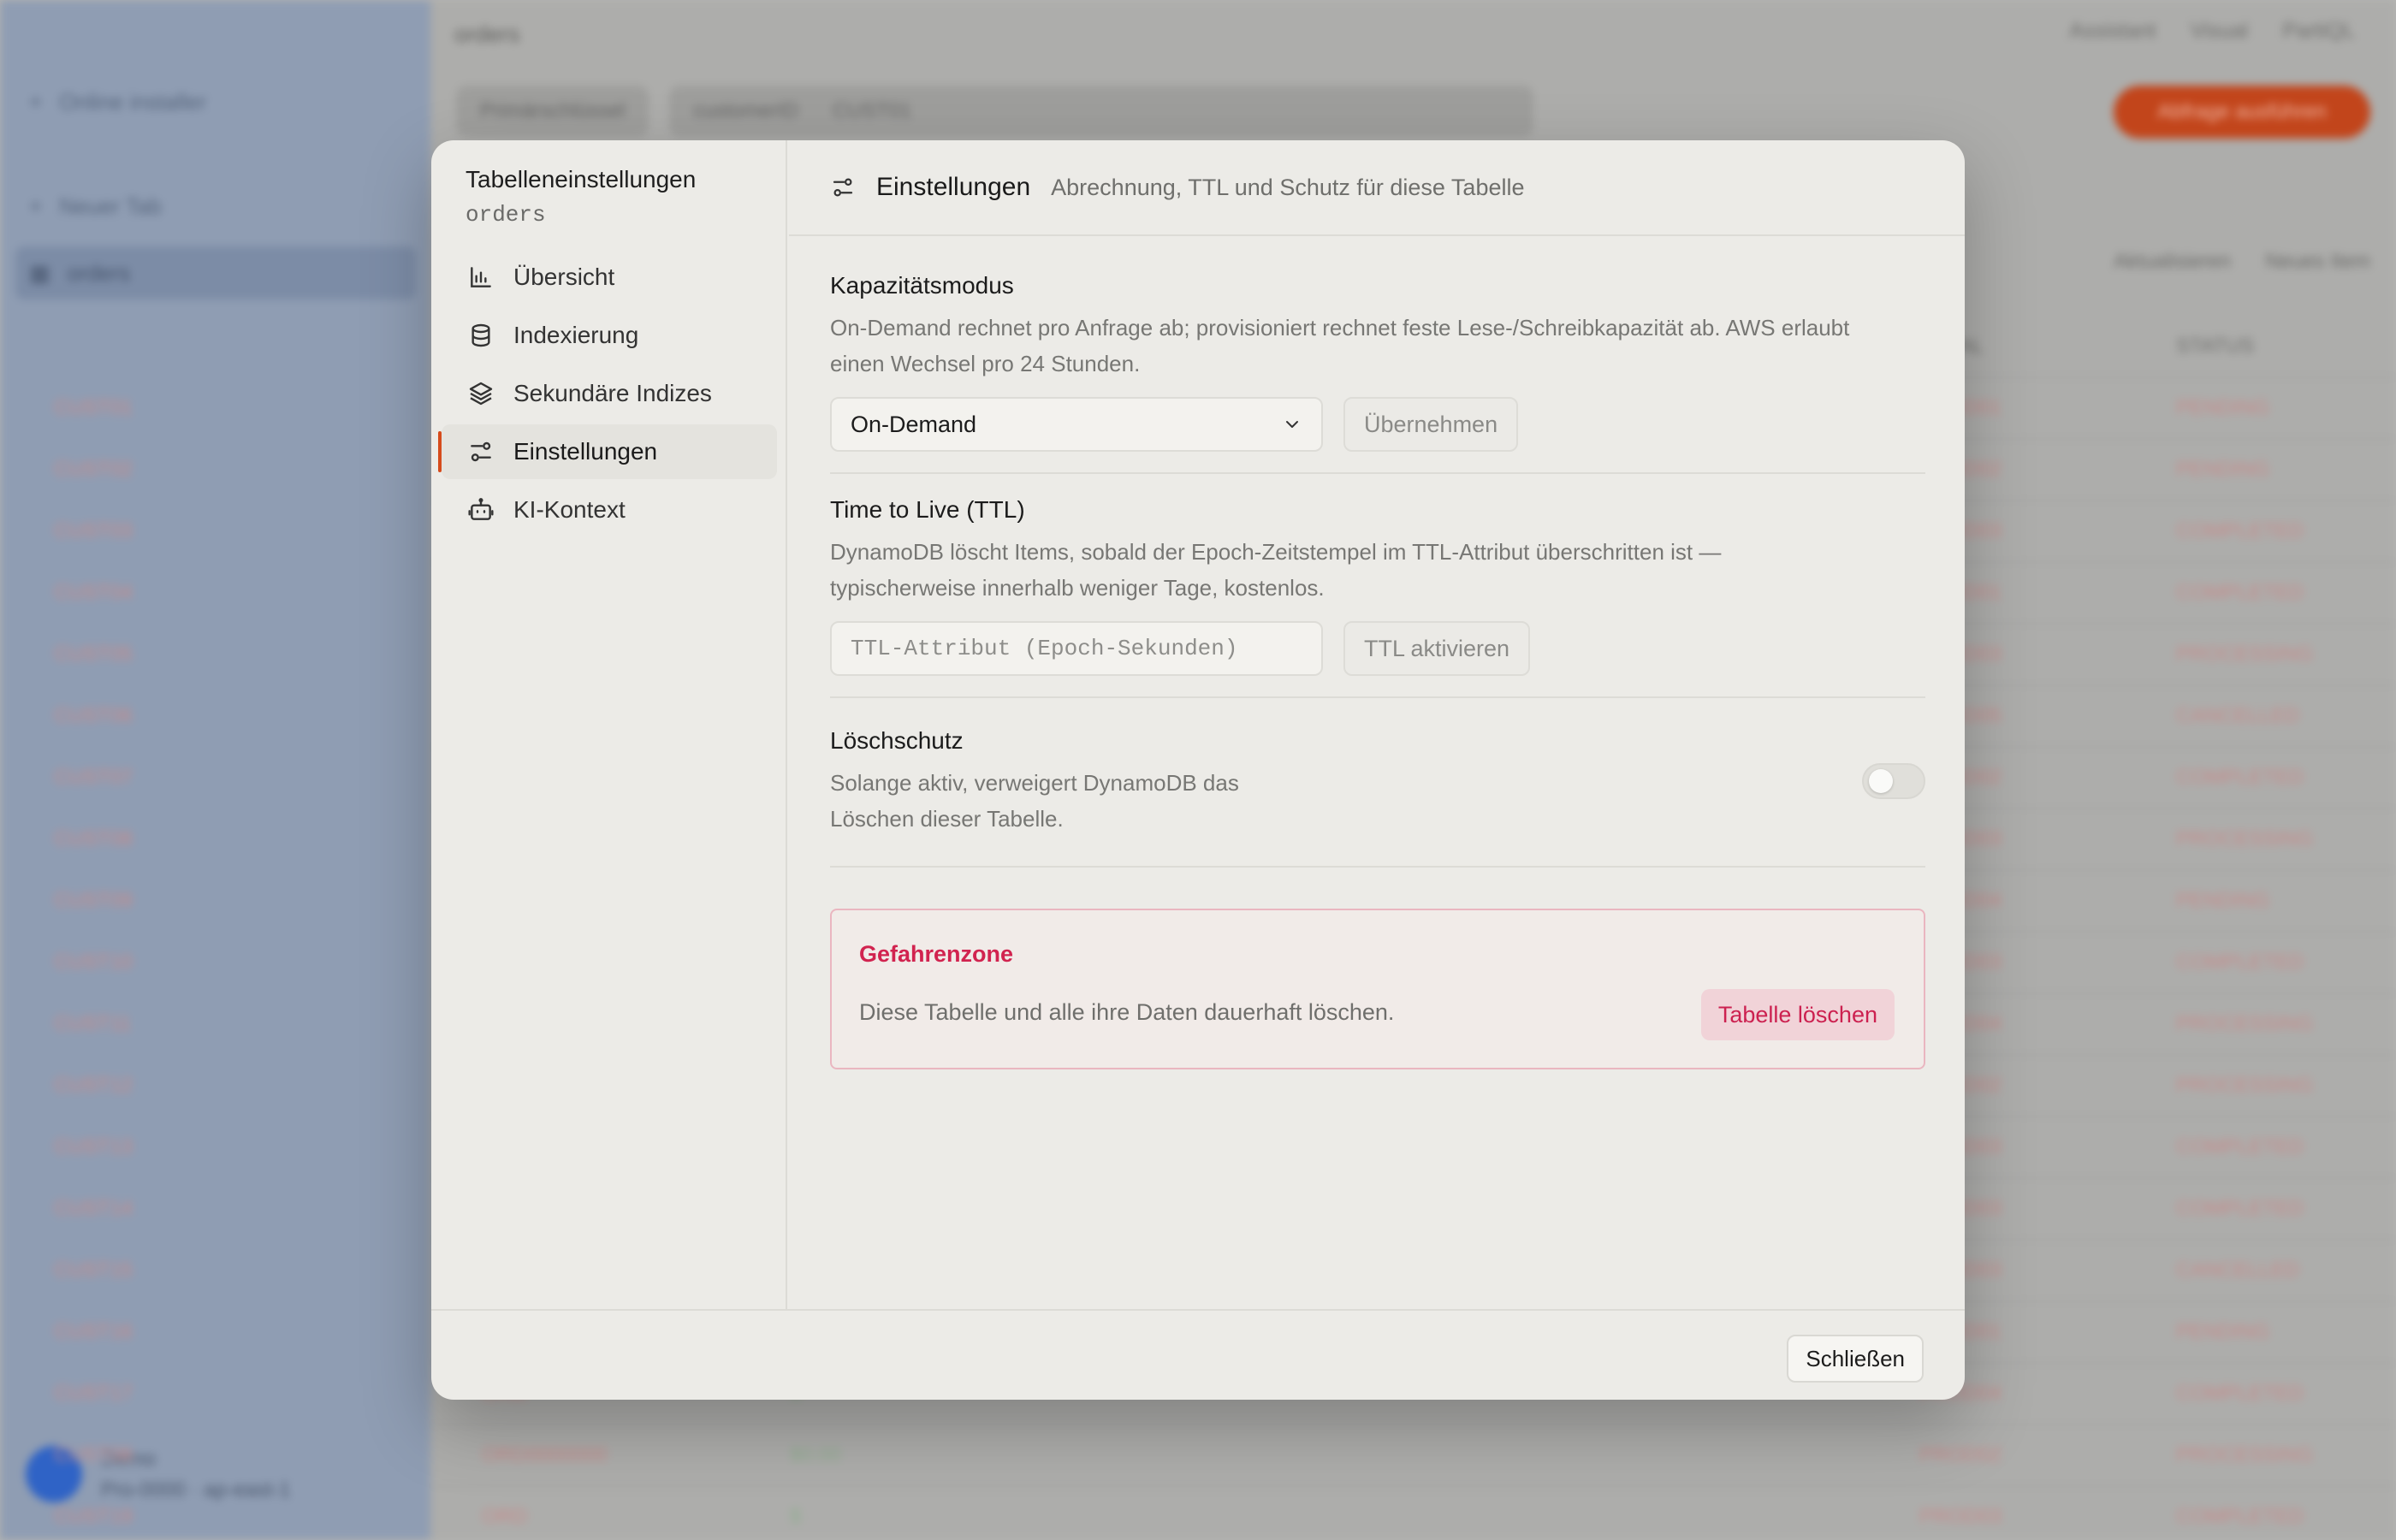 This screenshot has width=2396, height=1540. I want to click on bg-cell: CUST01, so click(93, 407).